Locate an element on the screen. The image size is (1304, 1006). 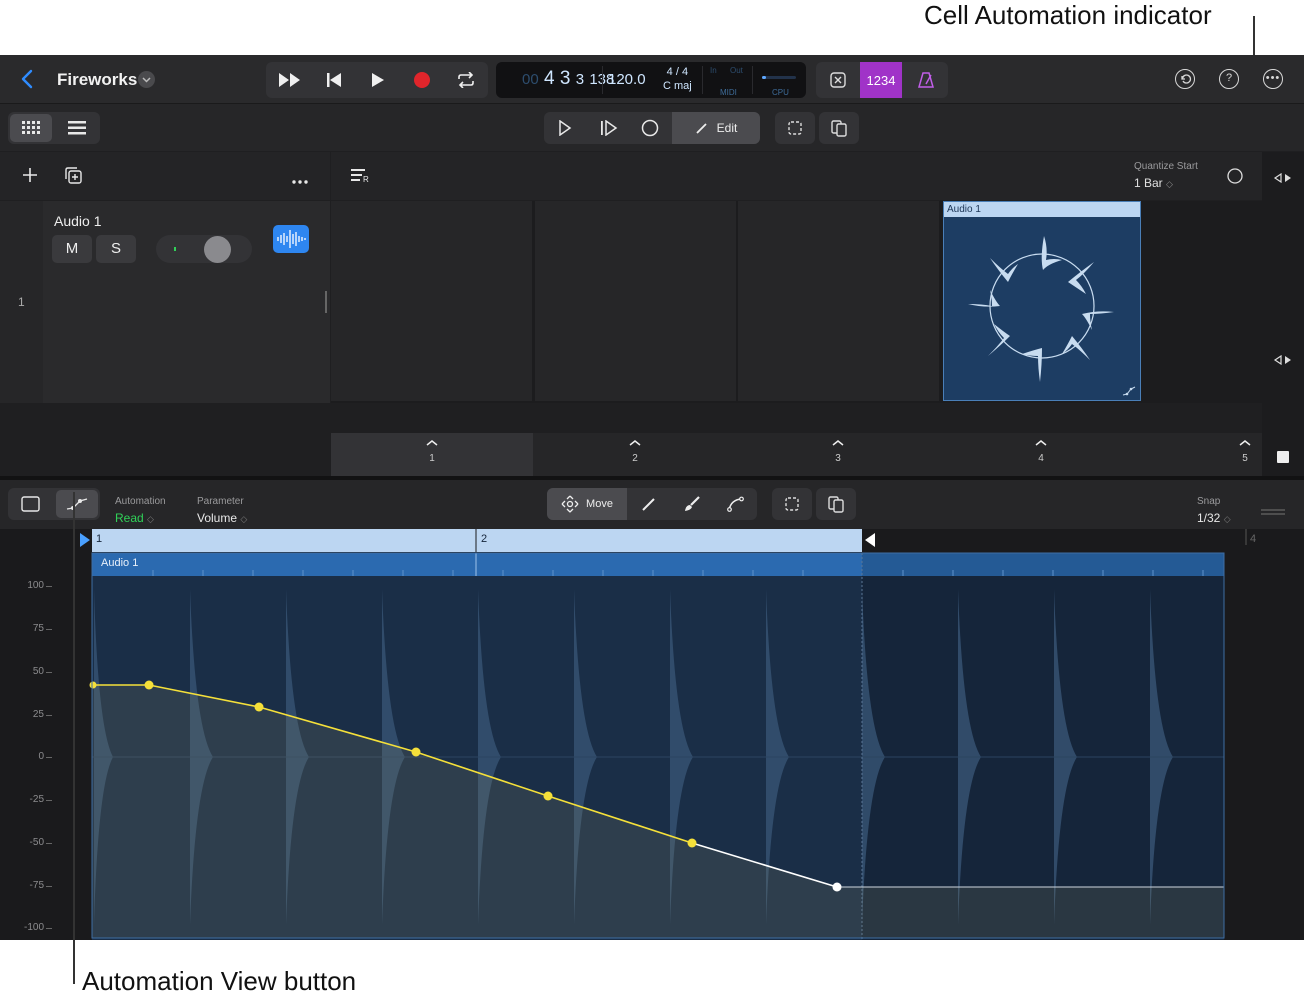
fast-forward-button is located at coordinates (290, 80).